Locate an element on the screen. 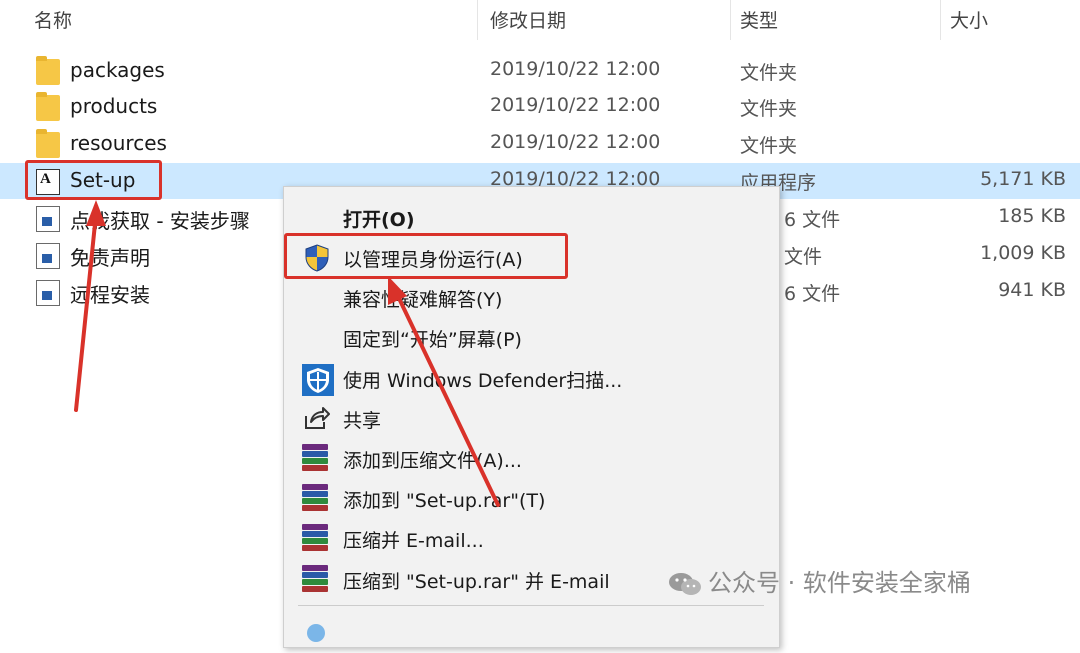  column-header-bar: 名称 修改日期 类型 大小 is located at coordinates (540, 20).